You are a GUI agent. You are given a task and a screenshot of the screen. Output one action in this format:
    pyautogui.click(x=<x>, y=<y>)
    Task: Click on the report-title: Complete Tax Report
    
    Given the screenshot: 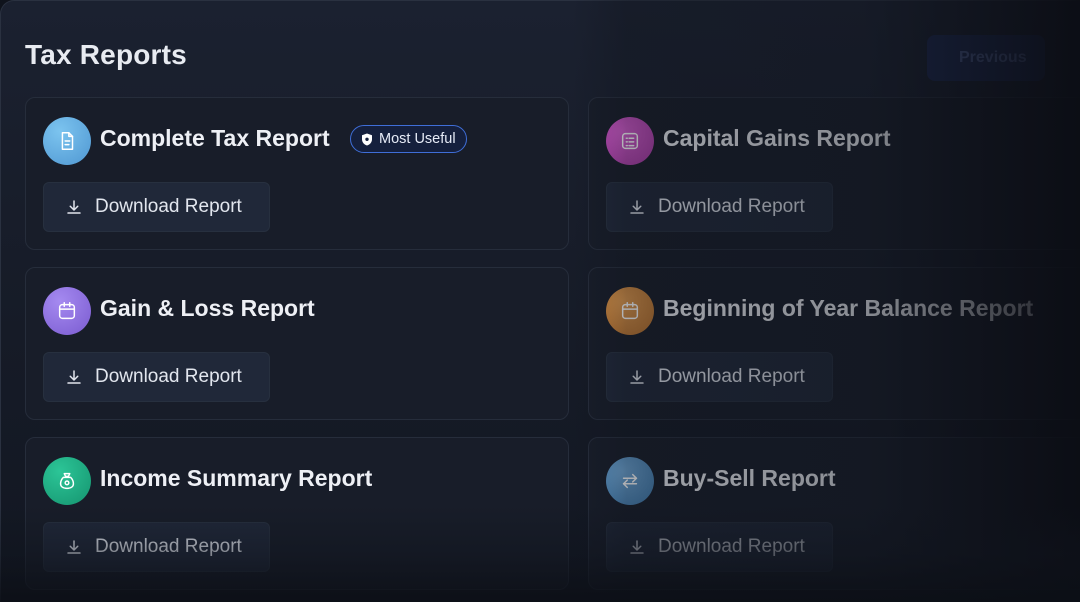 What is the action you would take?
    pyautogui.click(x=215, y=138)
    